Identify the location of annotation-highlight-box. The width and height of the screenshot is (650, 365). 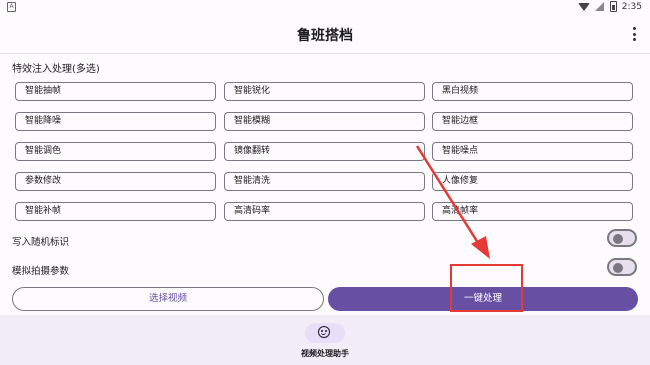
(486, 288).